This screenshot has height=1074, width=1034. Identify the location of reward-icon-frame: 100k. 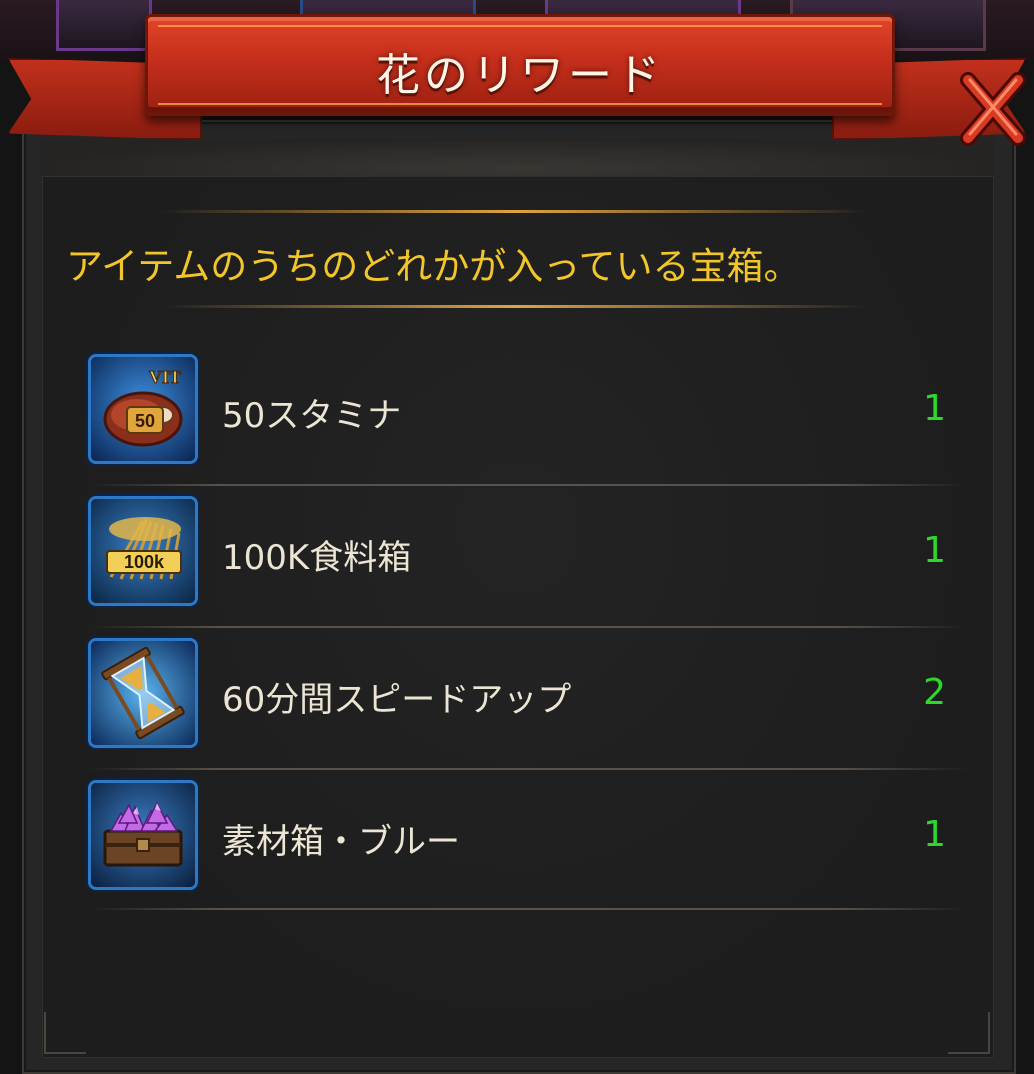
(143, 551).